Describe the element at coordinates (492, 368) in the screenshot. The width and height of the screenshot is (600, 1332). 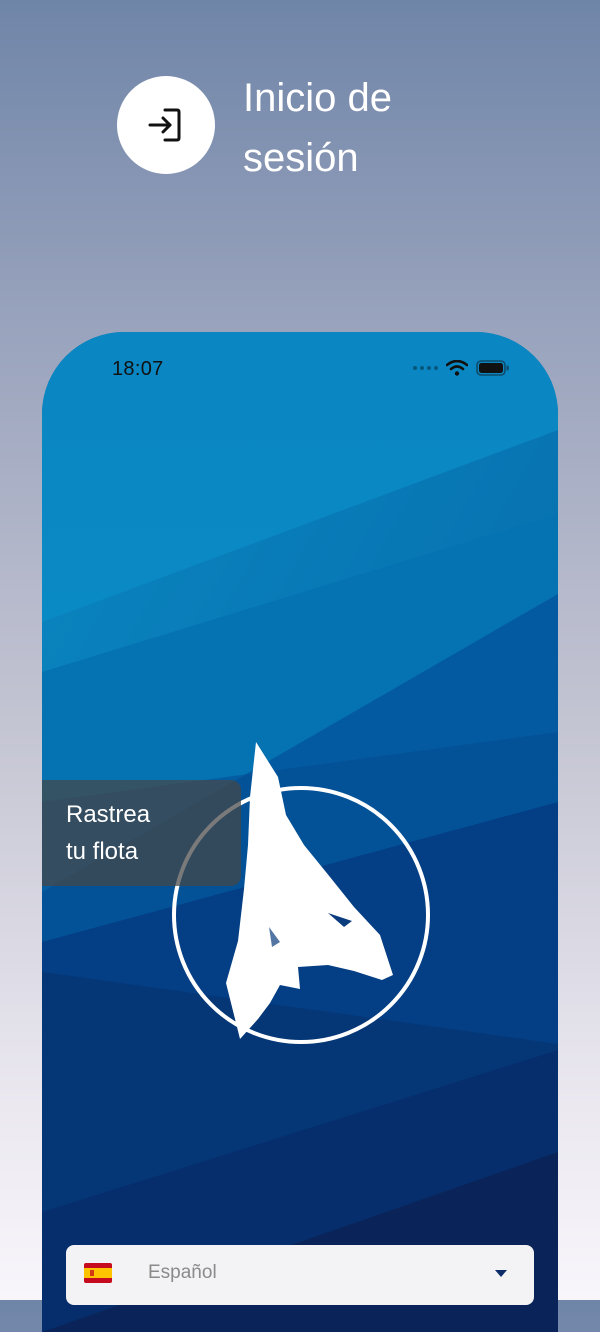
I see `battery-icon` at that location.